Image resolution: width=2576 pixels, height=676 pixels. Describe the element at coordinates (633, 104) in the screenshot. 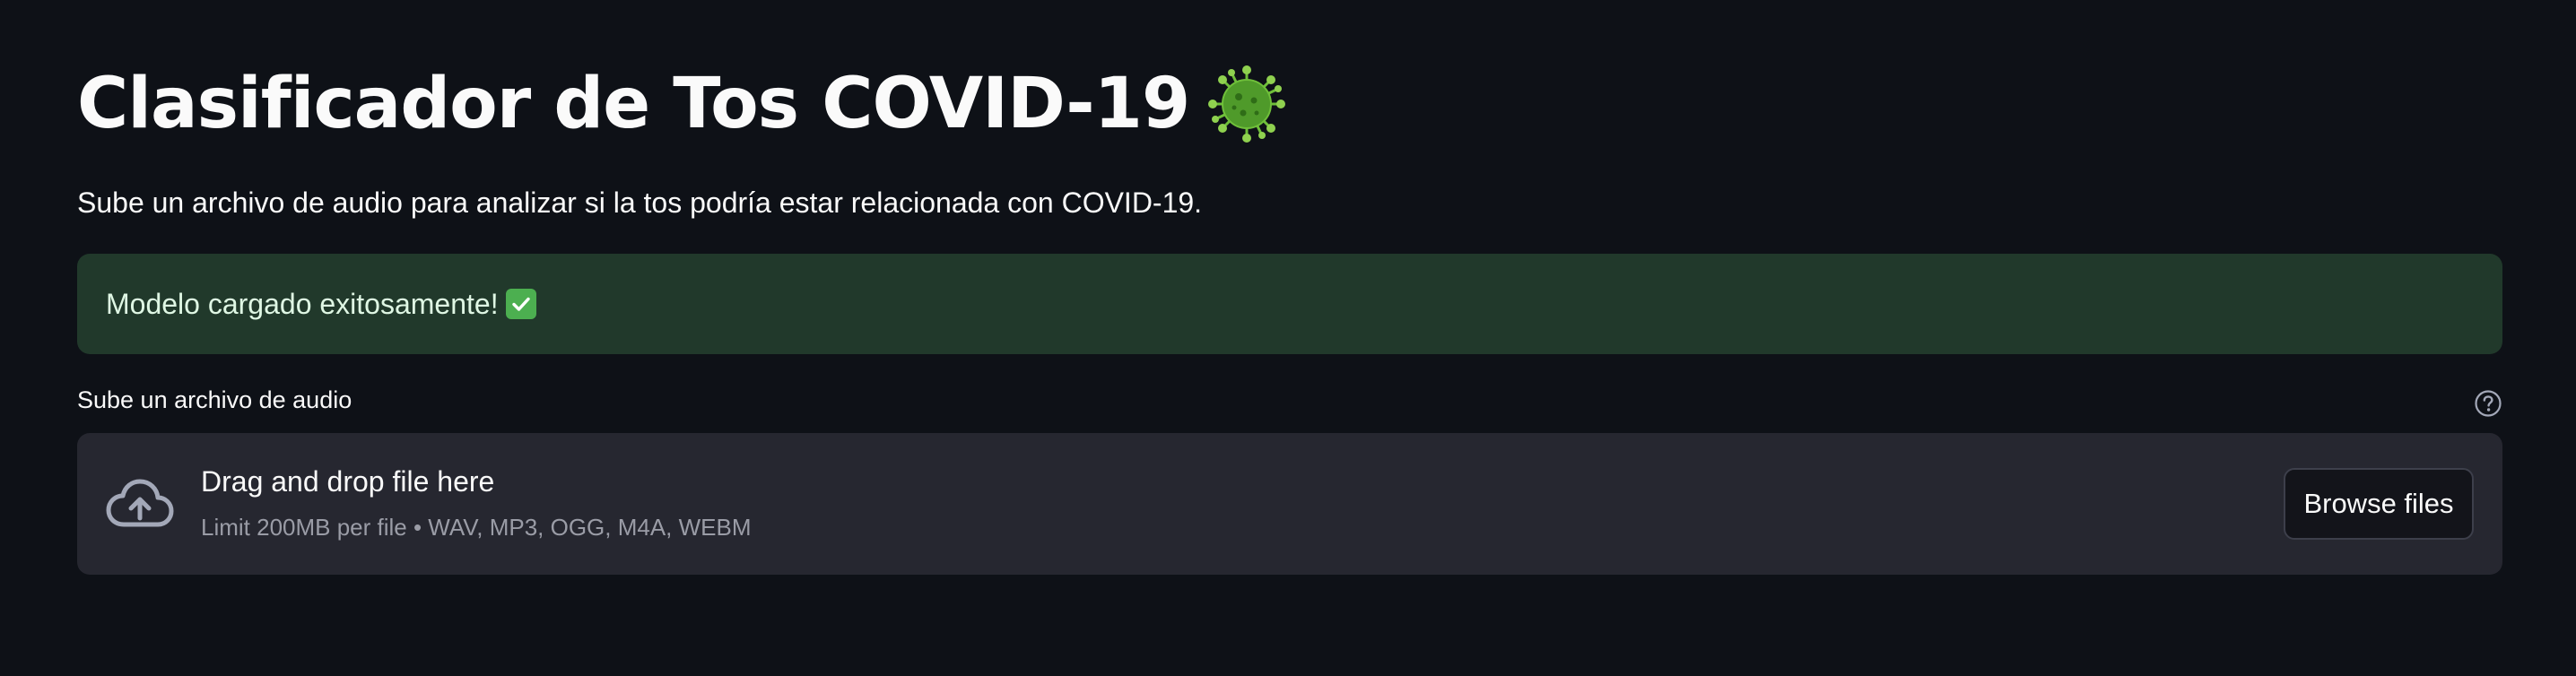

I see `page-title: Clasificador de Tos COVID-19` at that location.